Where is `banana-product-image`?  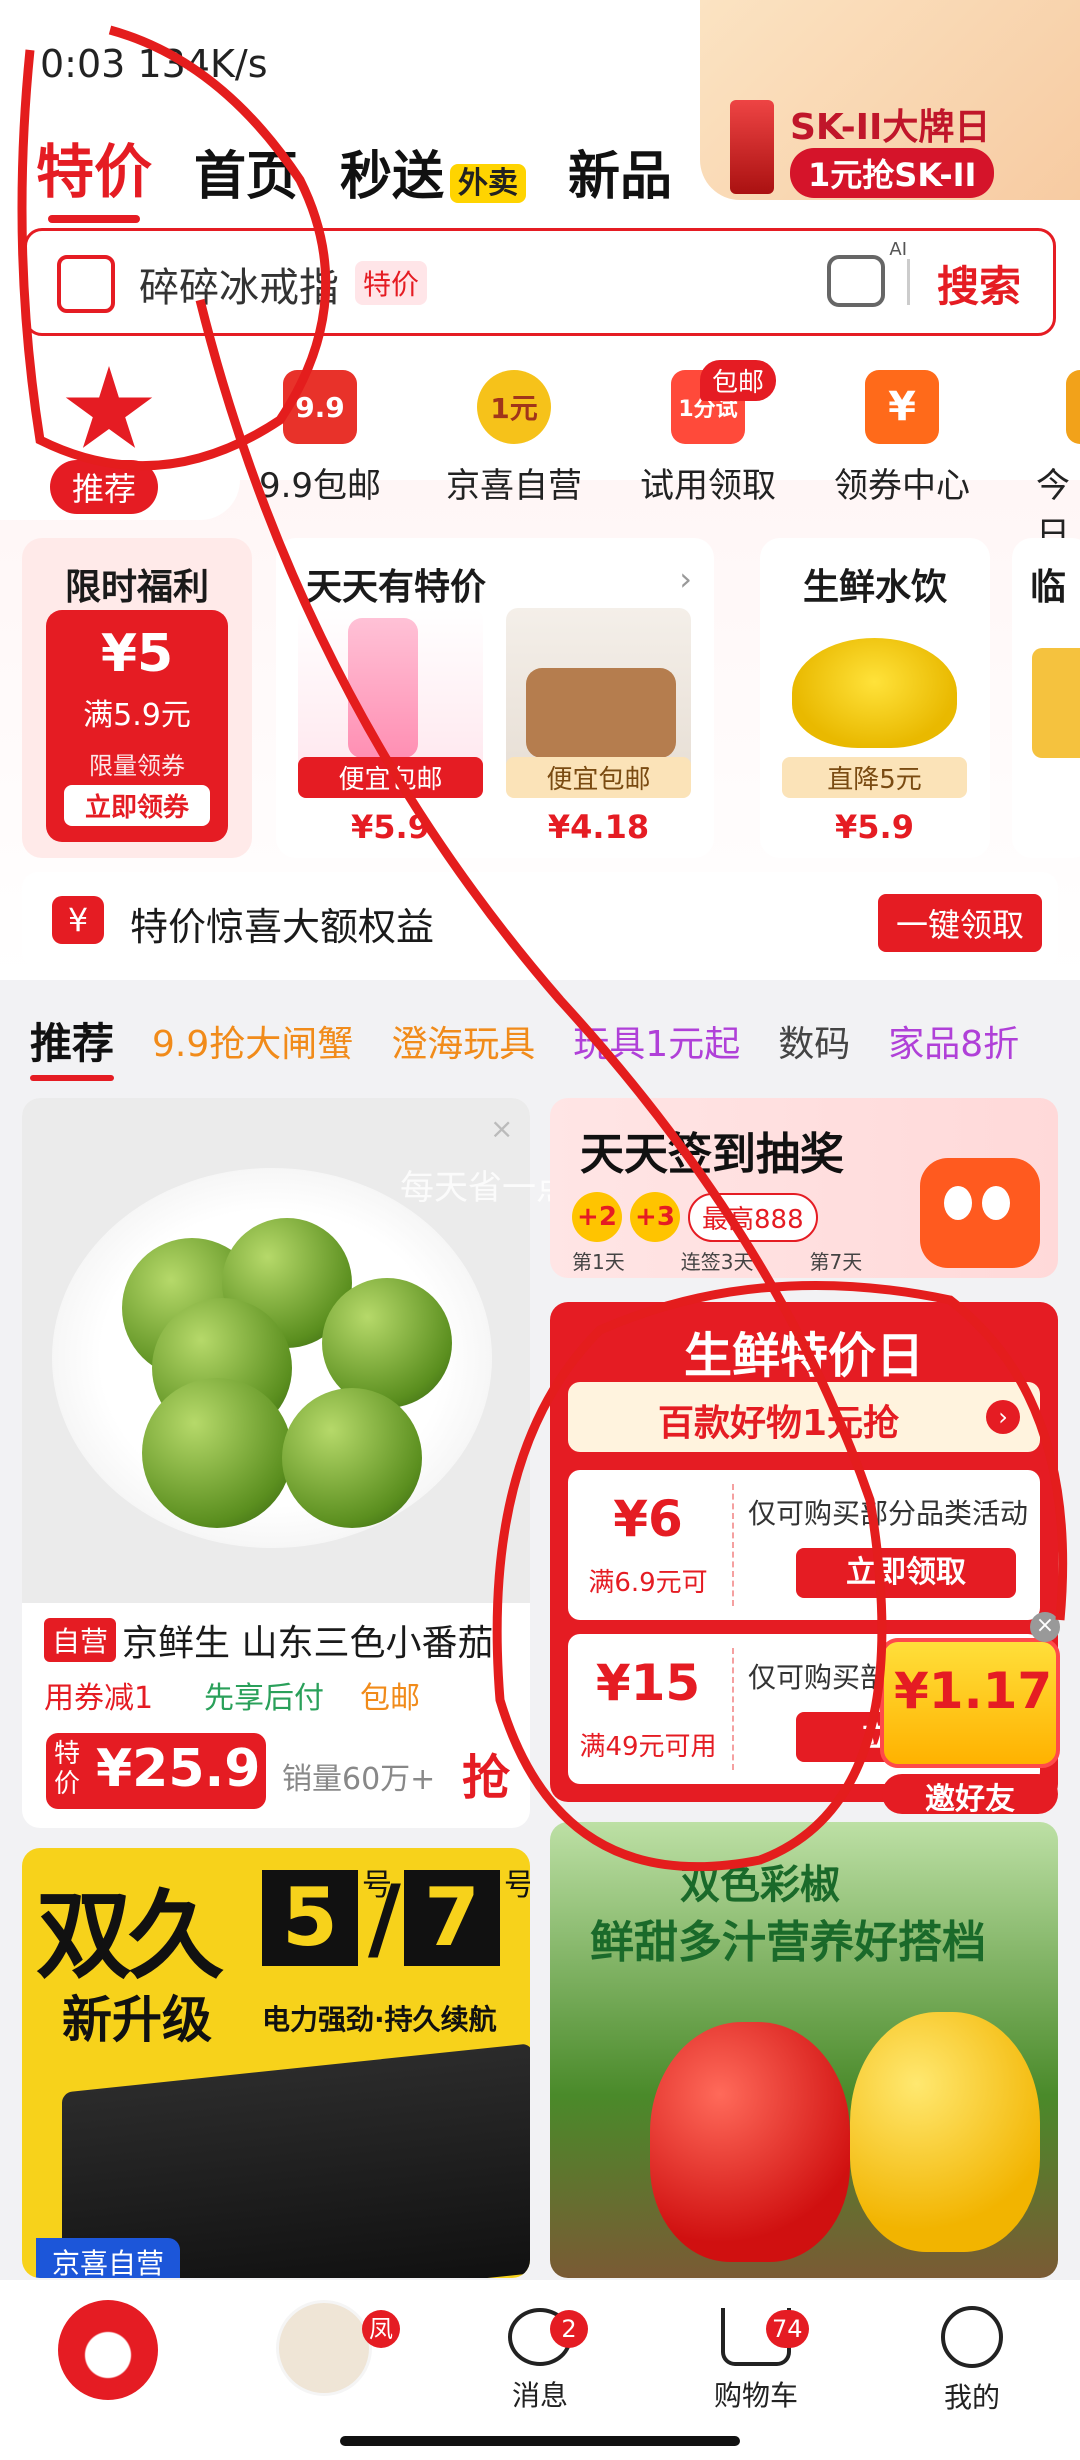
banana-product-image is located at coordinates (874, 693).